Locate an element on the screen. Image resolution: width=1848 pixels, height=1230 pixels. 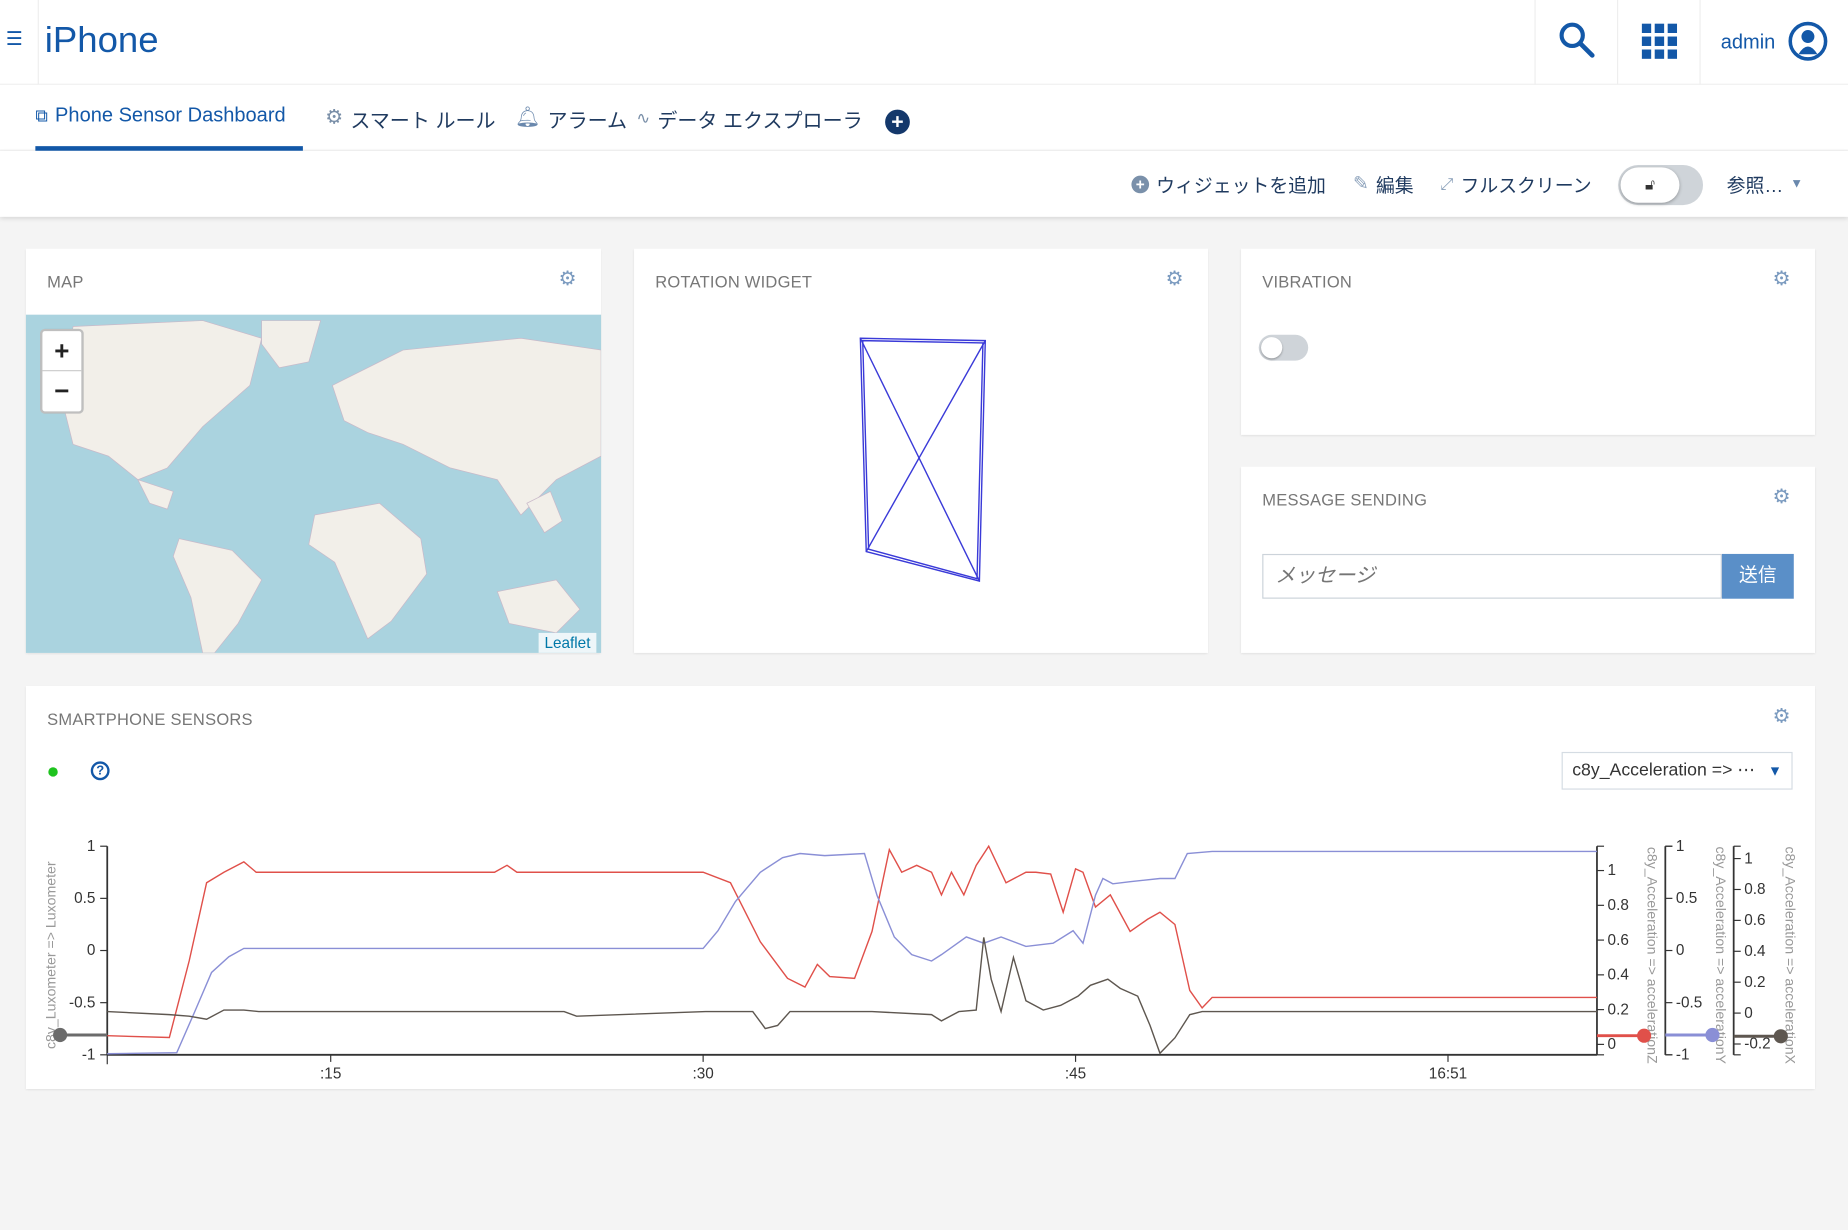
marker-handle-y is located at coordinates (1712, 1035).